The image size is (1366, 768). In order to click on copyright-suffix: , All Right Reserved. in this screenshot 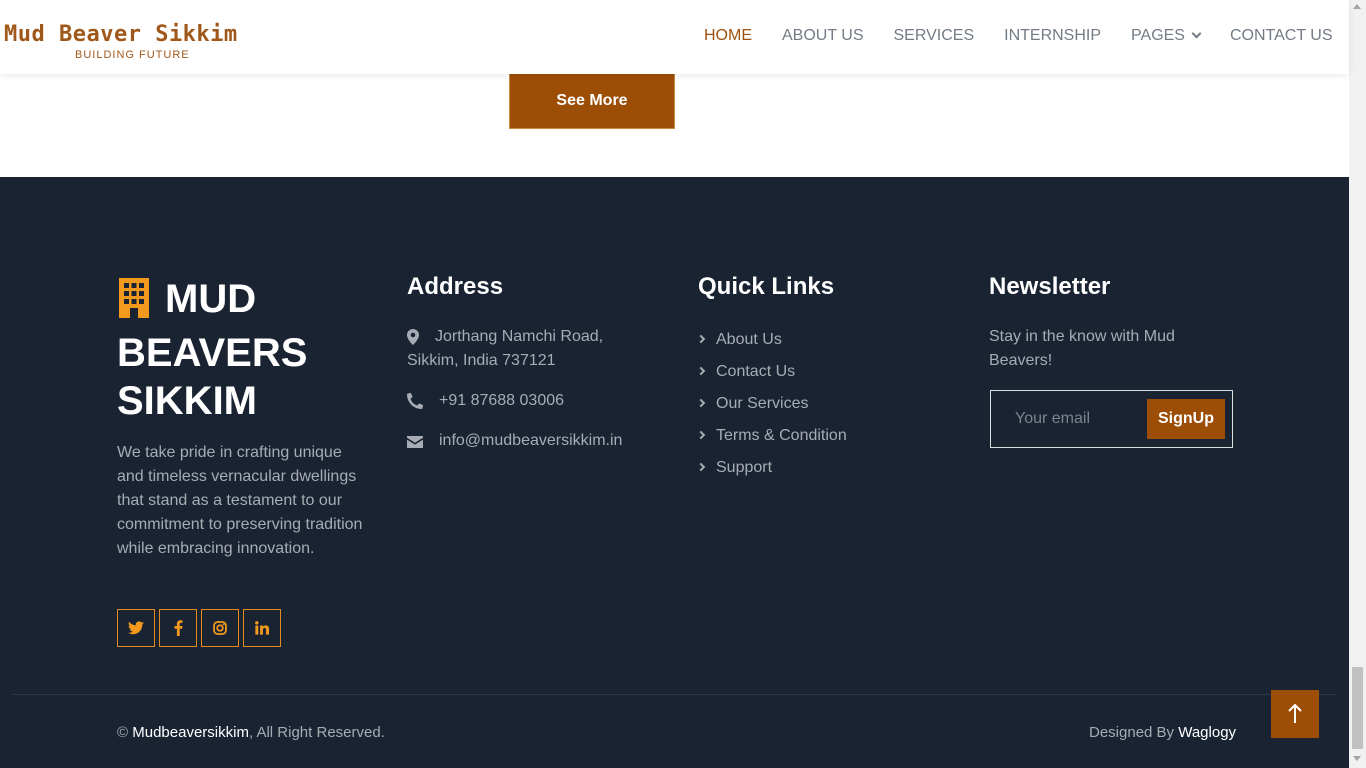, I will do `click(316, 732)`.